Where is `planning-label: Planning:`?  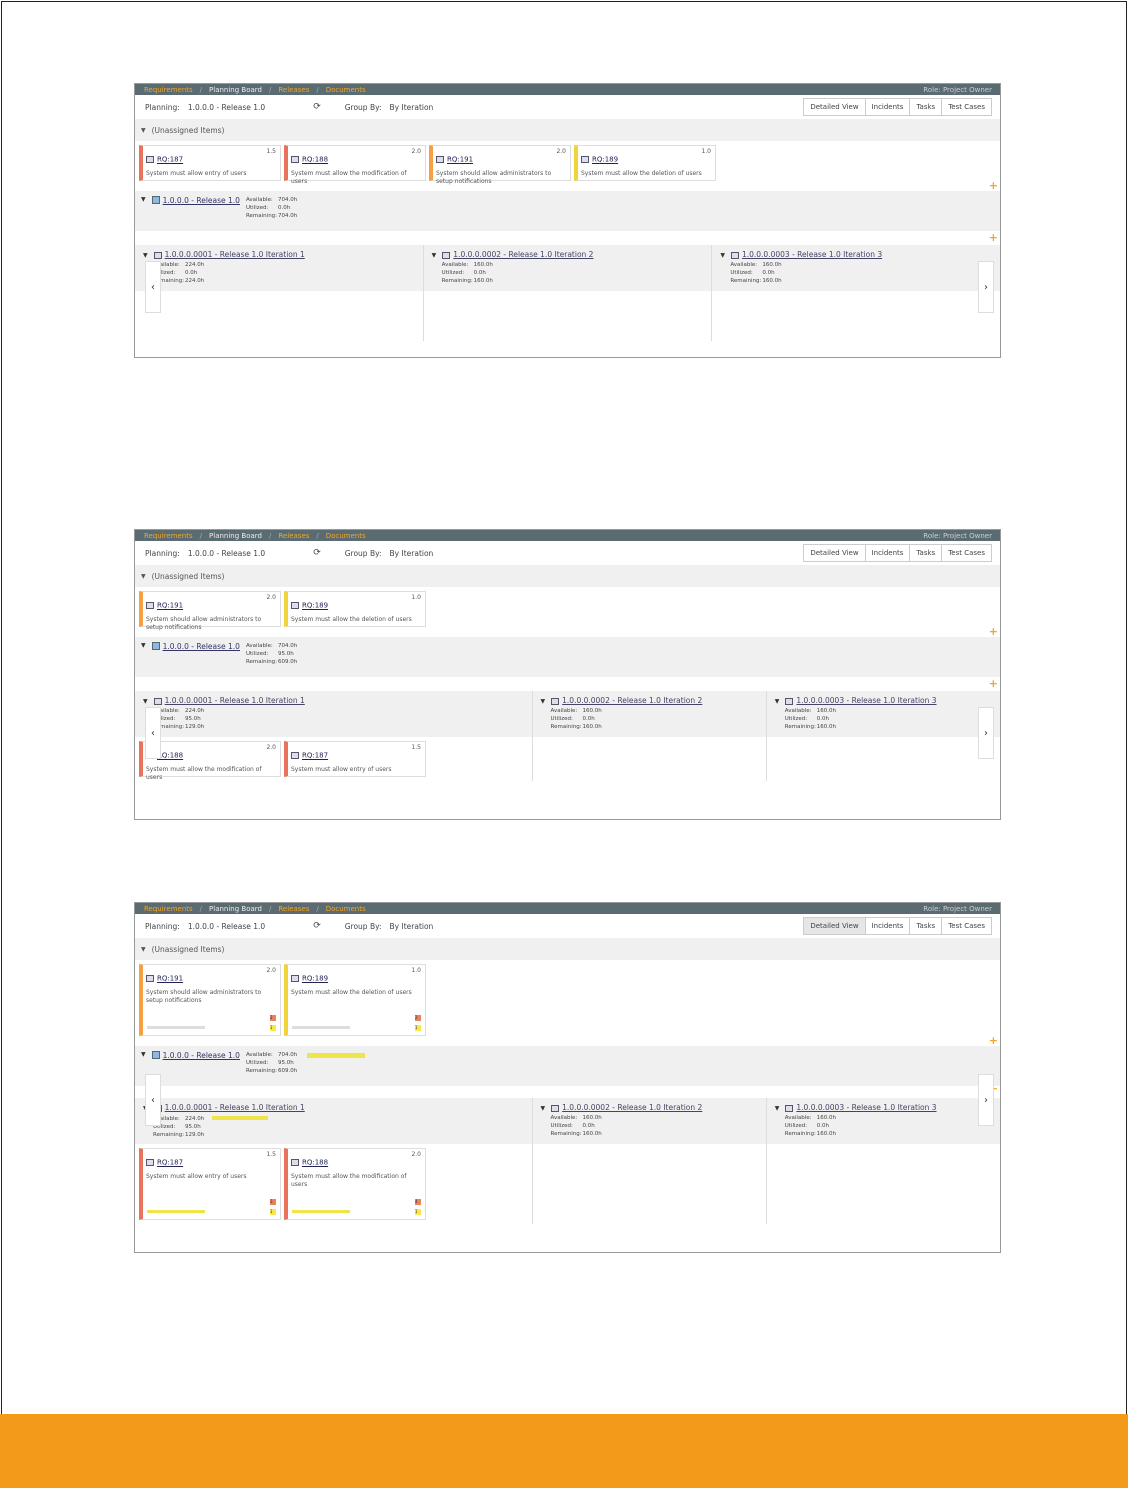
planning-label: Planning: is located at coordinates (162, 926).